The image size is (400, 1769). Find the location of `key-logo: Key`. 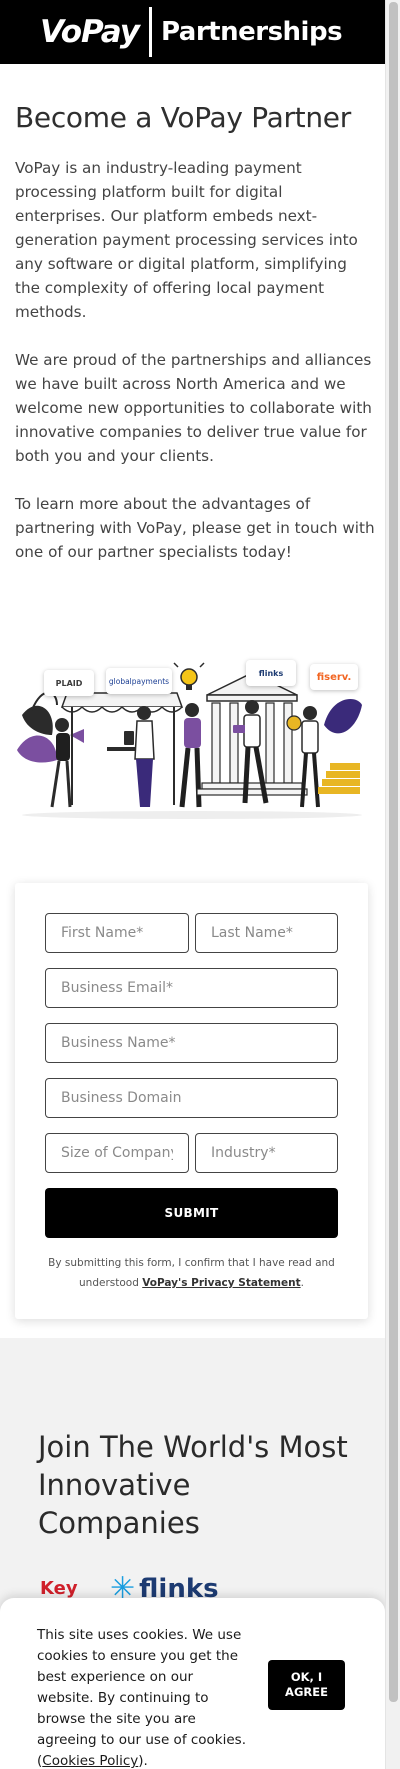

key-logo: Key is located at coordinates (59, 1588).